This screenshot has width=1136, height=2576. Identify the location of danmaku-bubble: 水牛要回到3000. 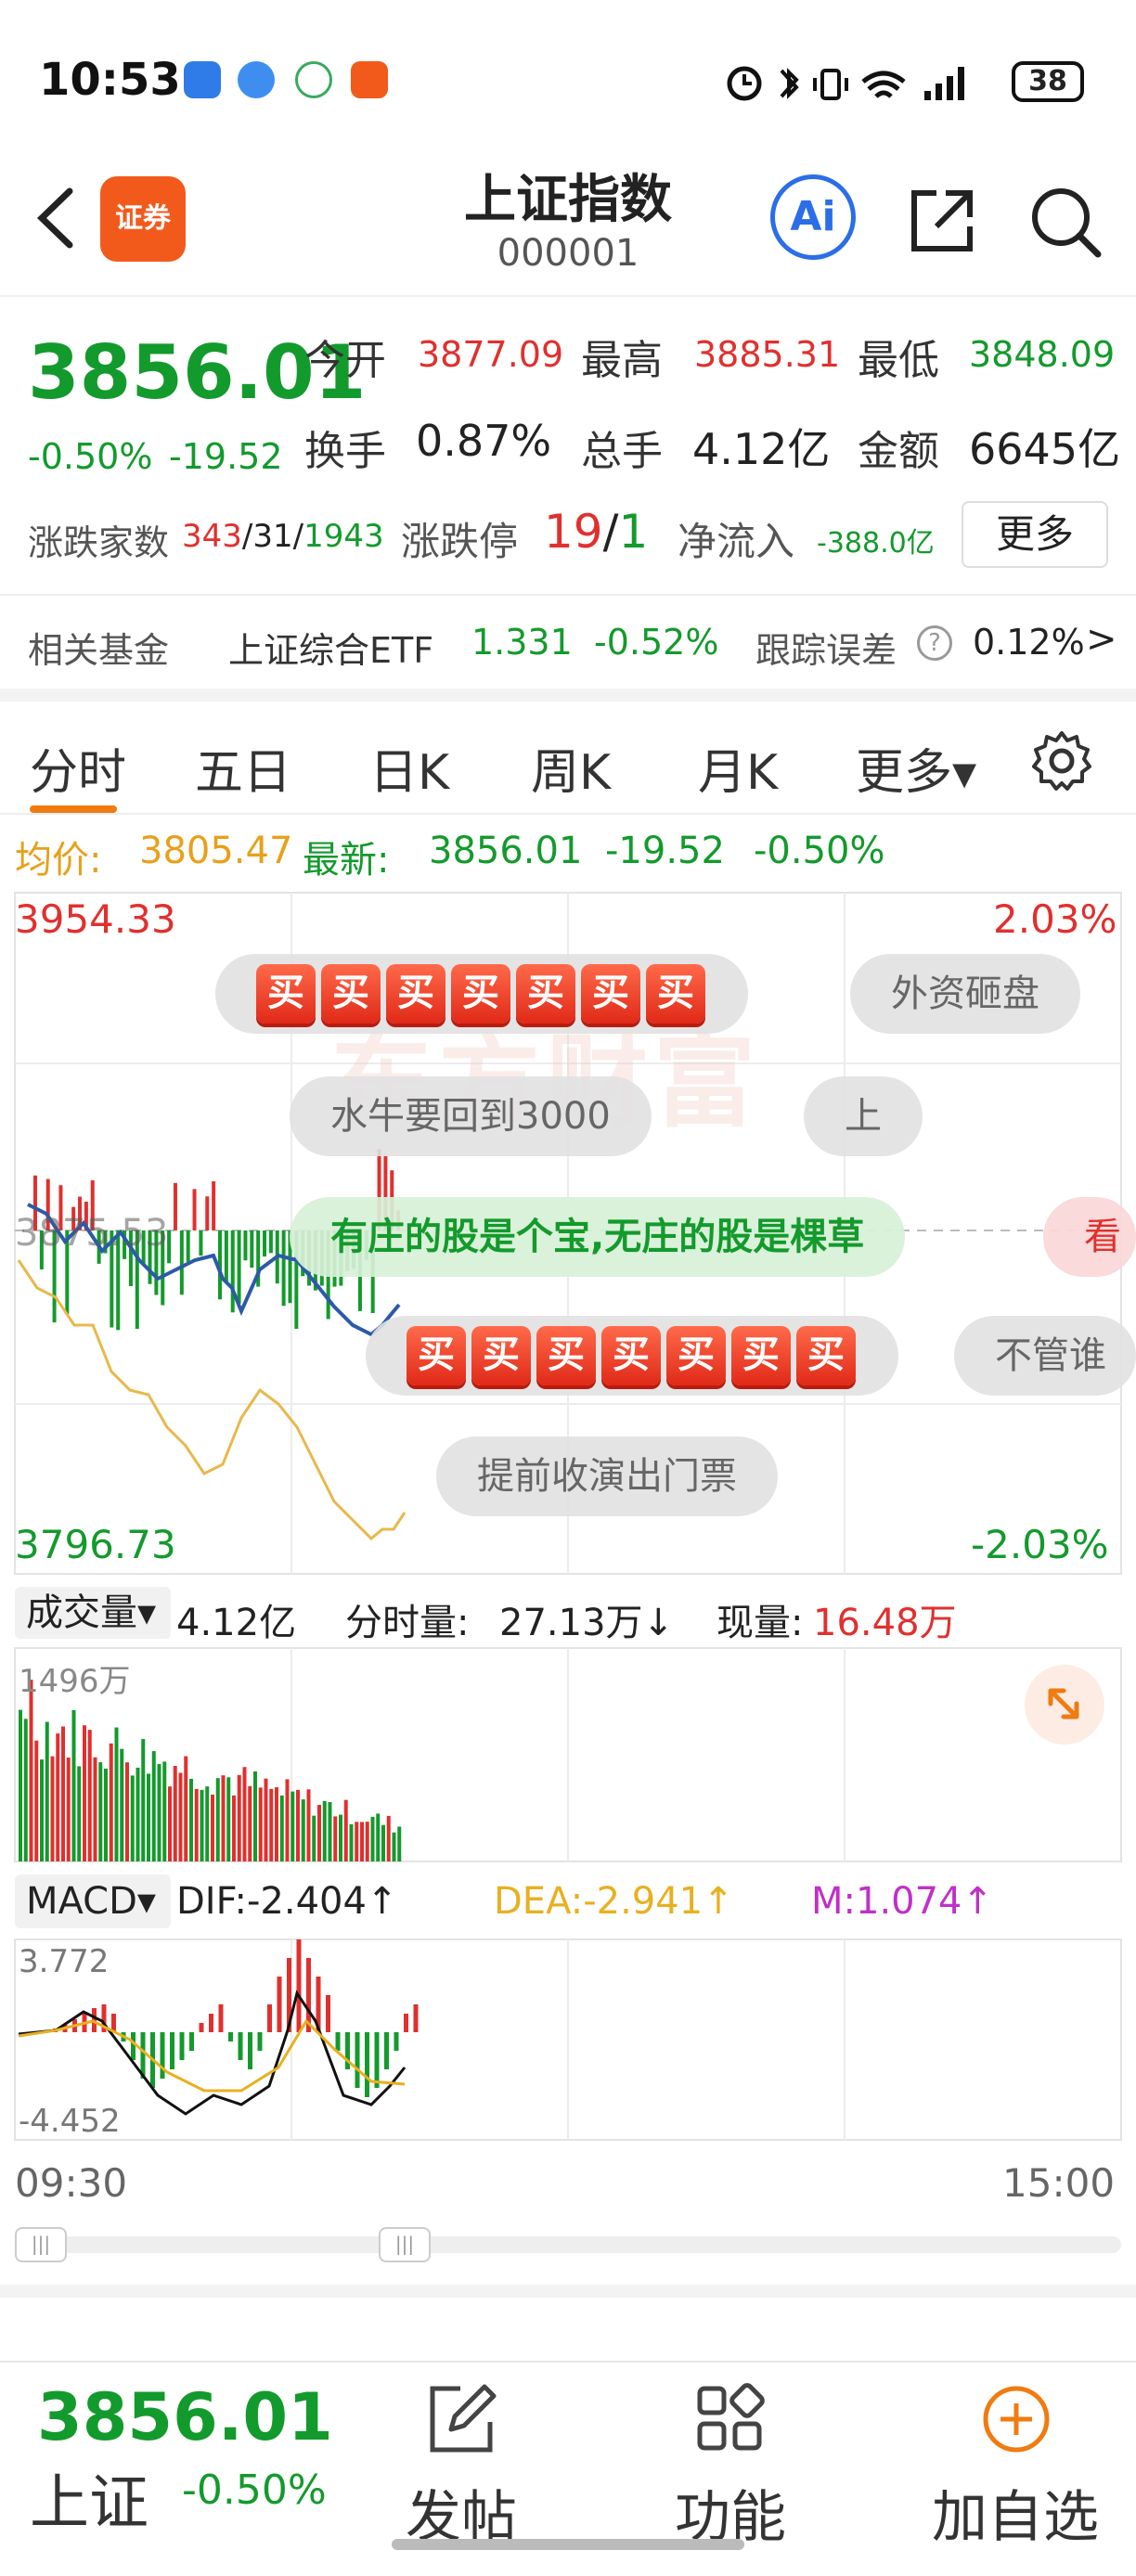
(471, 1116).